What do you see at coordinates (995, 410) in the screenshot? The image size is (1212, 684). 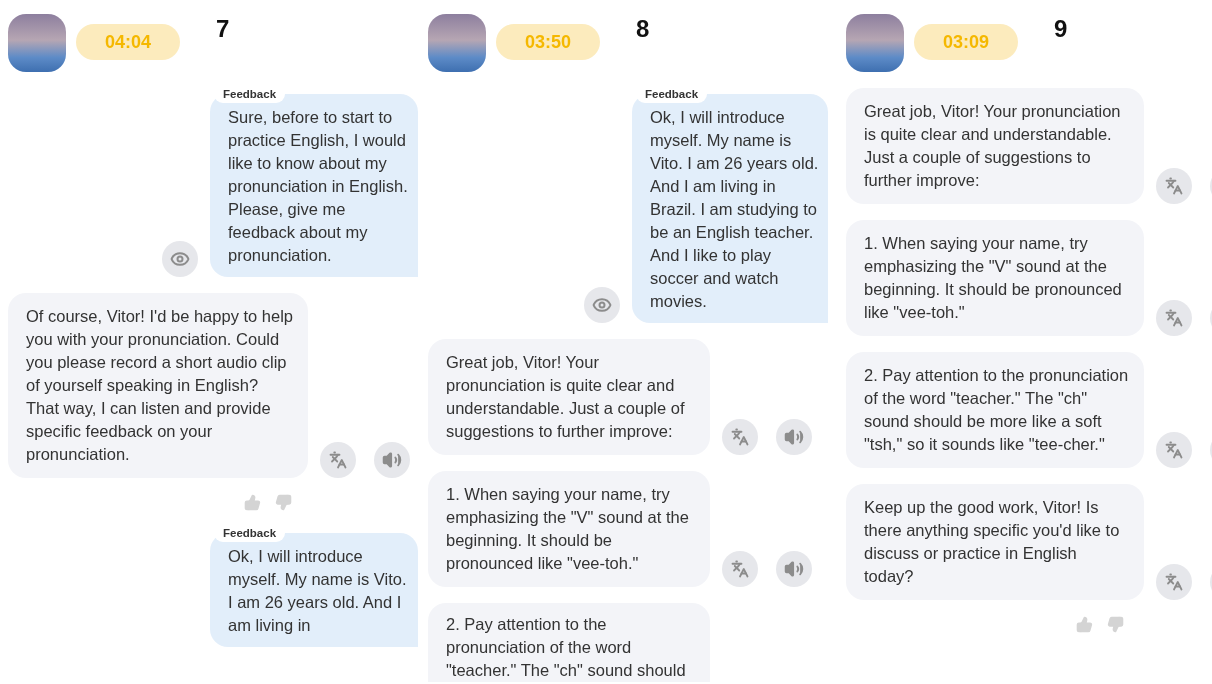 I see `assistant-message-bubble: 2. Pay attention to the pronunciation of the word "teacher." The "ch" sound should be more like a soft "tsh," so it sounds like "tee-cher."` at bounding box center [995, 410].